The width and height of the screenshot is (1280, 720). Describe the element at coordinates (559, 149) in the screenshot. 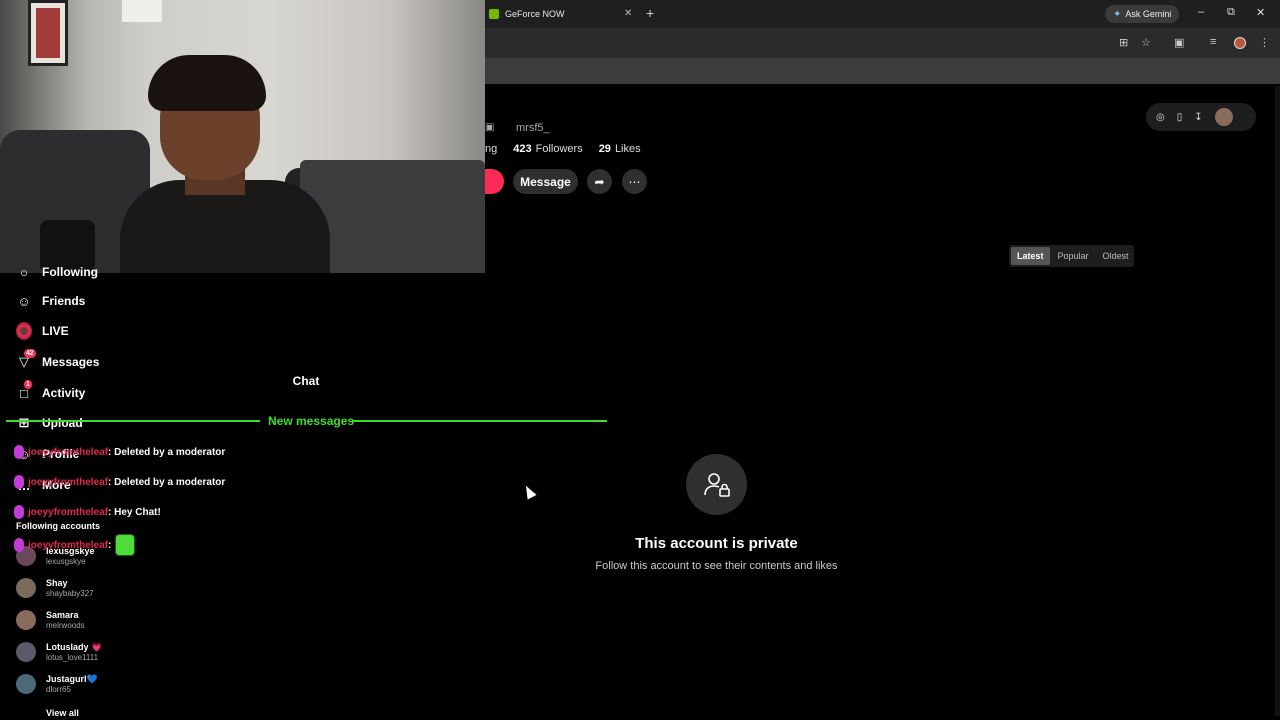

I see `followers-label: Followers` at that location.